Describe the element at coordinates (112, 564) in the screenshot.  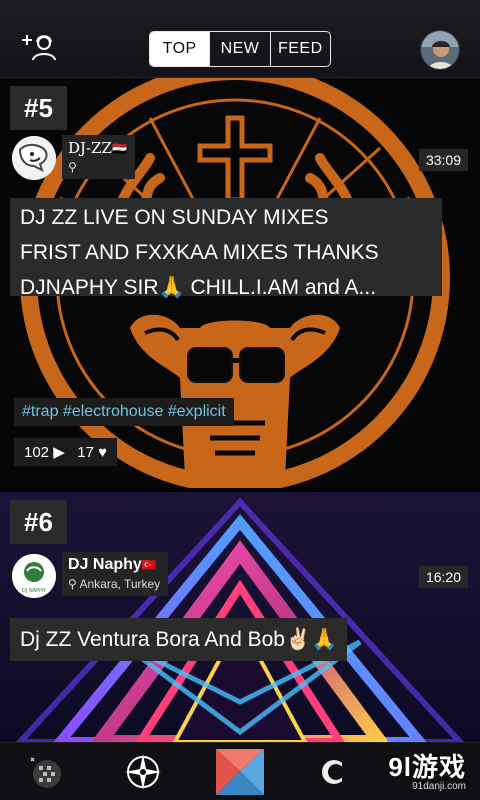
I see `dj-name: DJ Naphy🇹🇷` at that location.